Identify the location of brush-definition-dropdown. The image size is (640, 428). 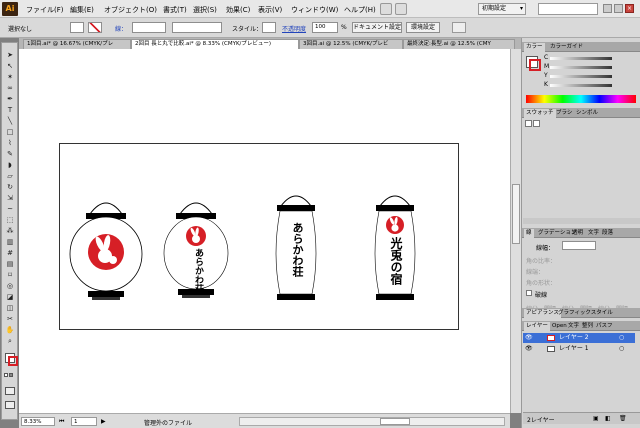
(197, 27).